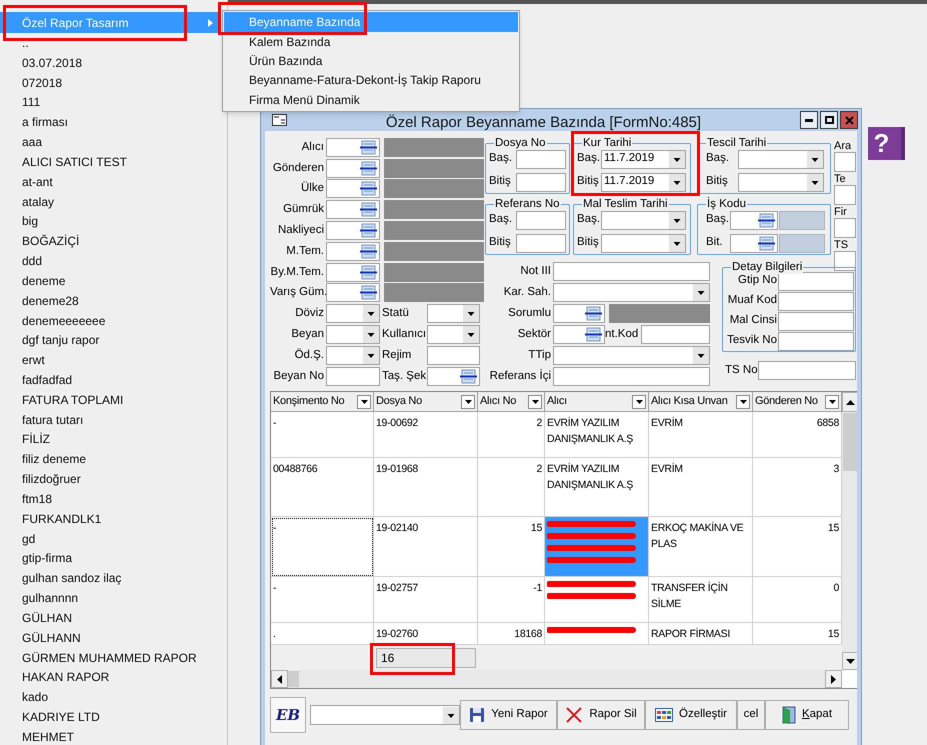 The height and width of the screenshot is (745, 927). What do you see at coordinates (109, 678) in the screenshot?
I see `menu-item: HAKAN RAPOR` at bounding box center [109, 678].